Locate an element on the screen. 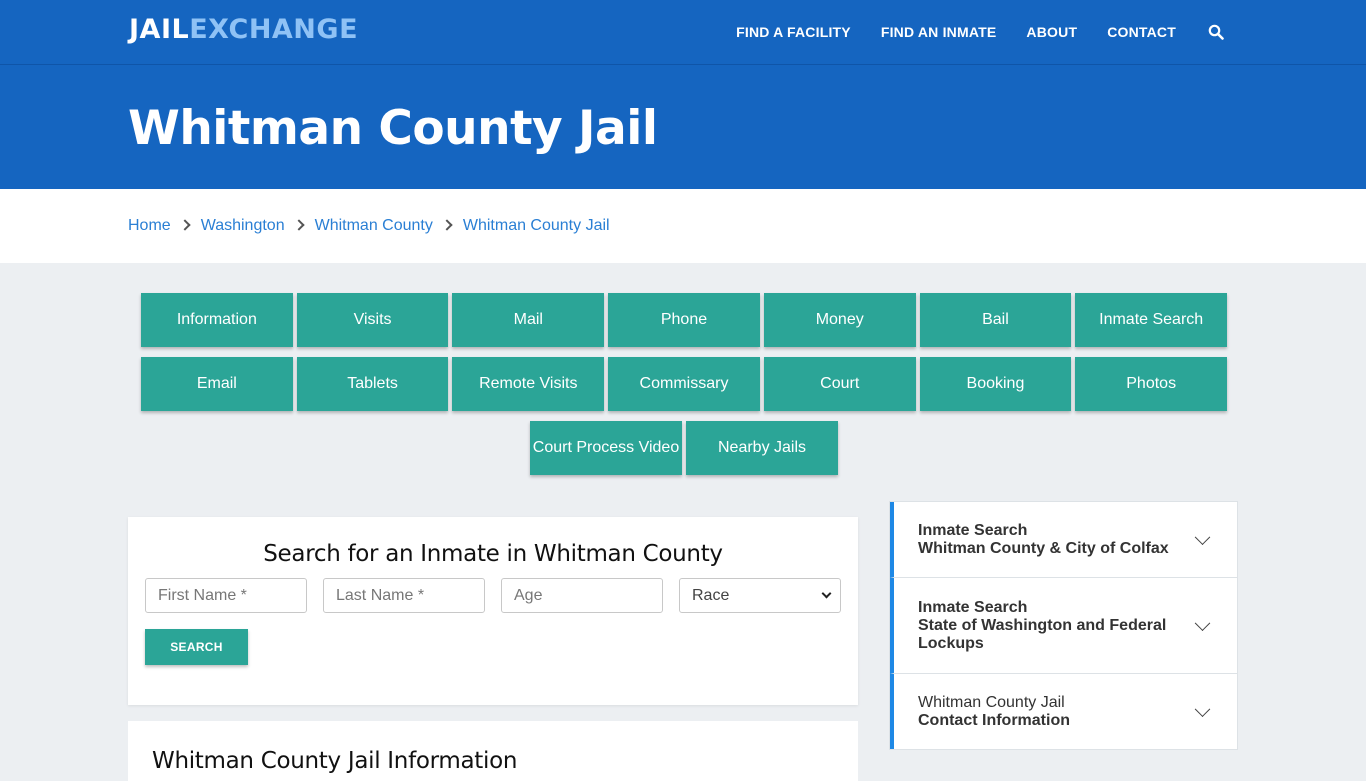 Image resolution: width=1366 pixels, height=781 pixels. nav-contact: CONTACT is located at coordinates (1141, 32).